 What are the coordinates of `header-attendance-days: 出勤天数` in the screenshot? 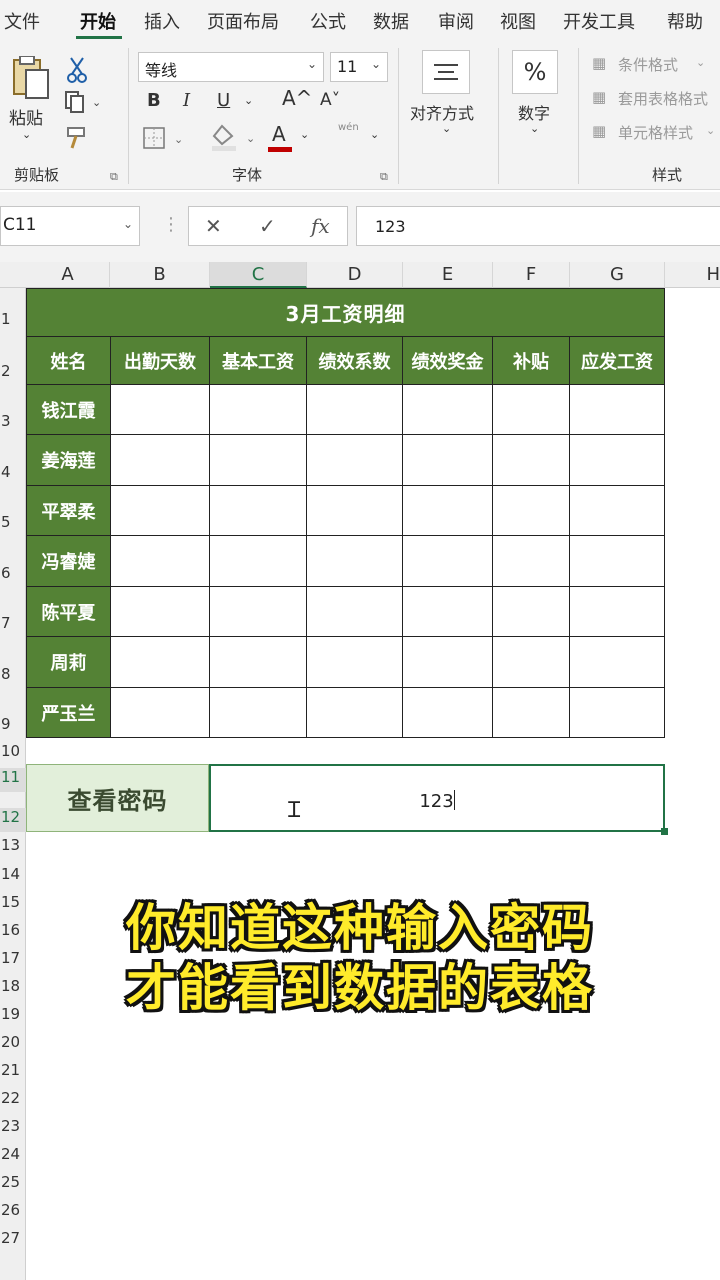 It's located at (160, 361).